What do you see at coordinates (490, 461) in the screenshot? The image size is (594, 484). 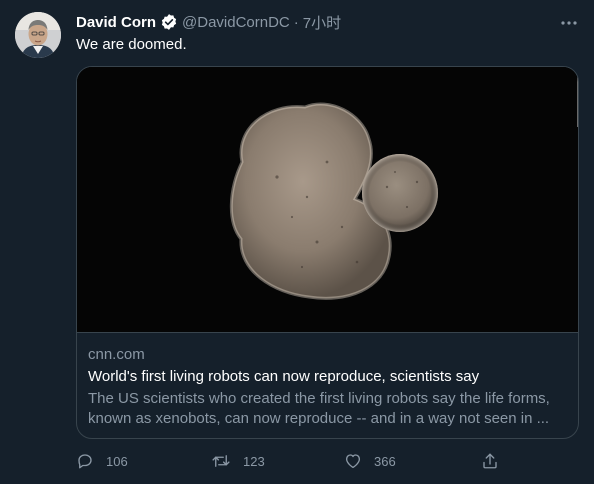 I see `share-icon` at bounding box center [490, 461].